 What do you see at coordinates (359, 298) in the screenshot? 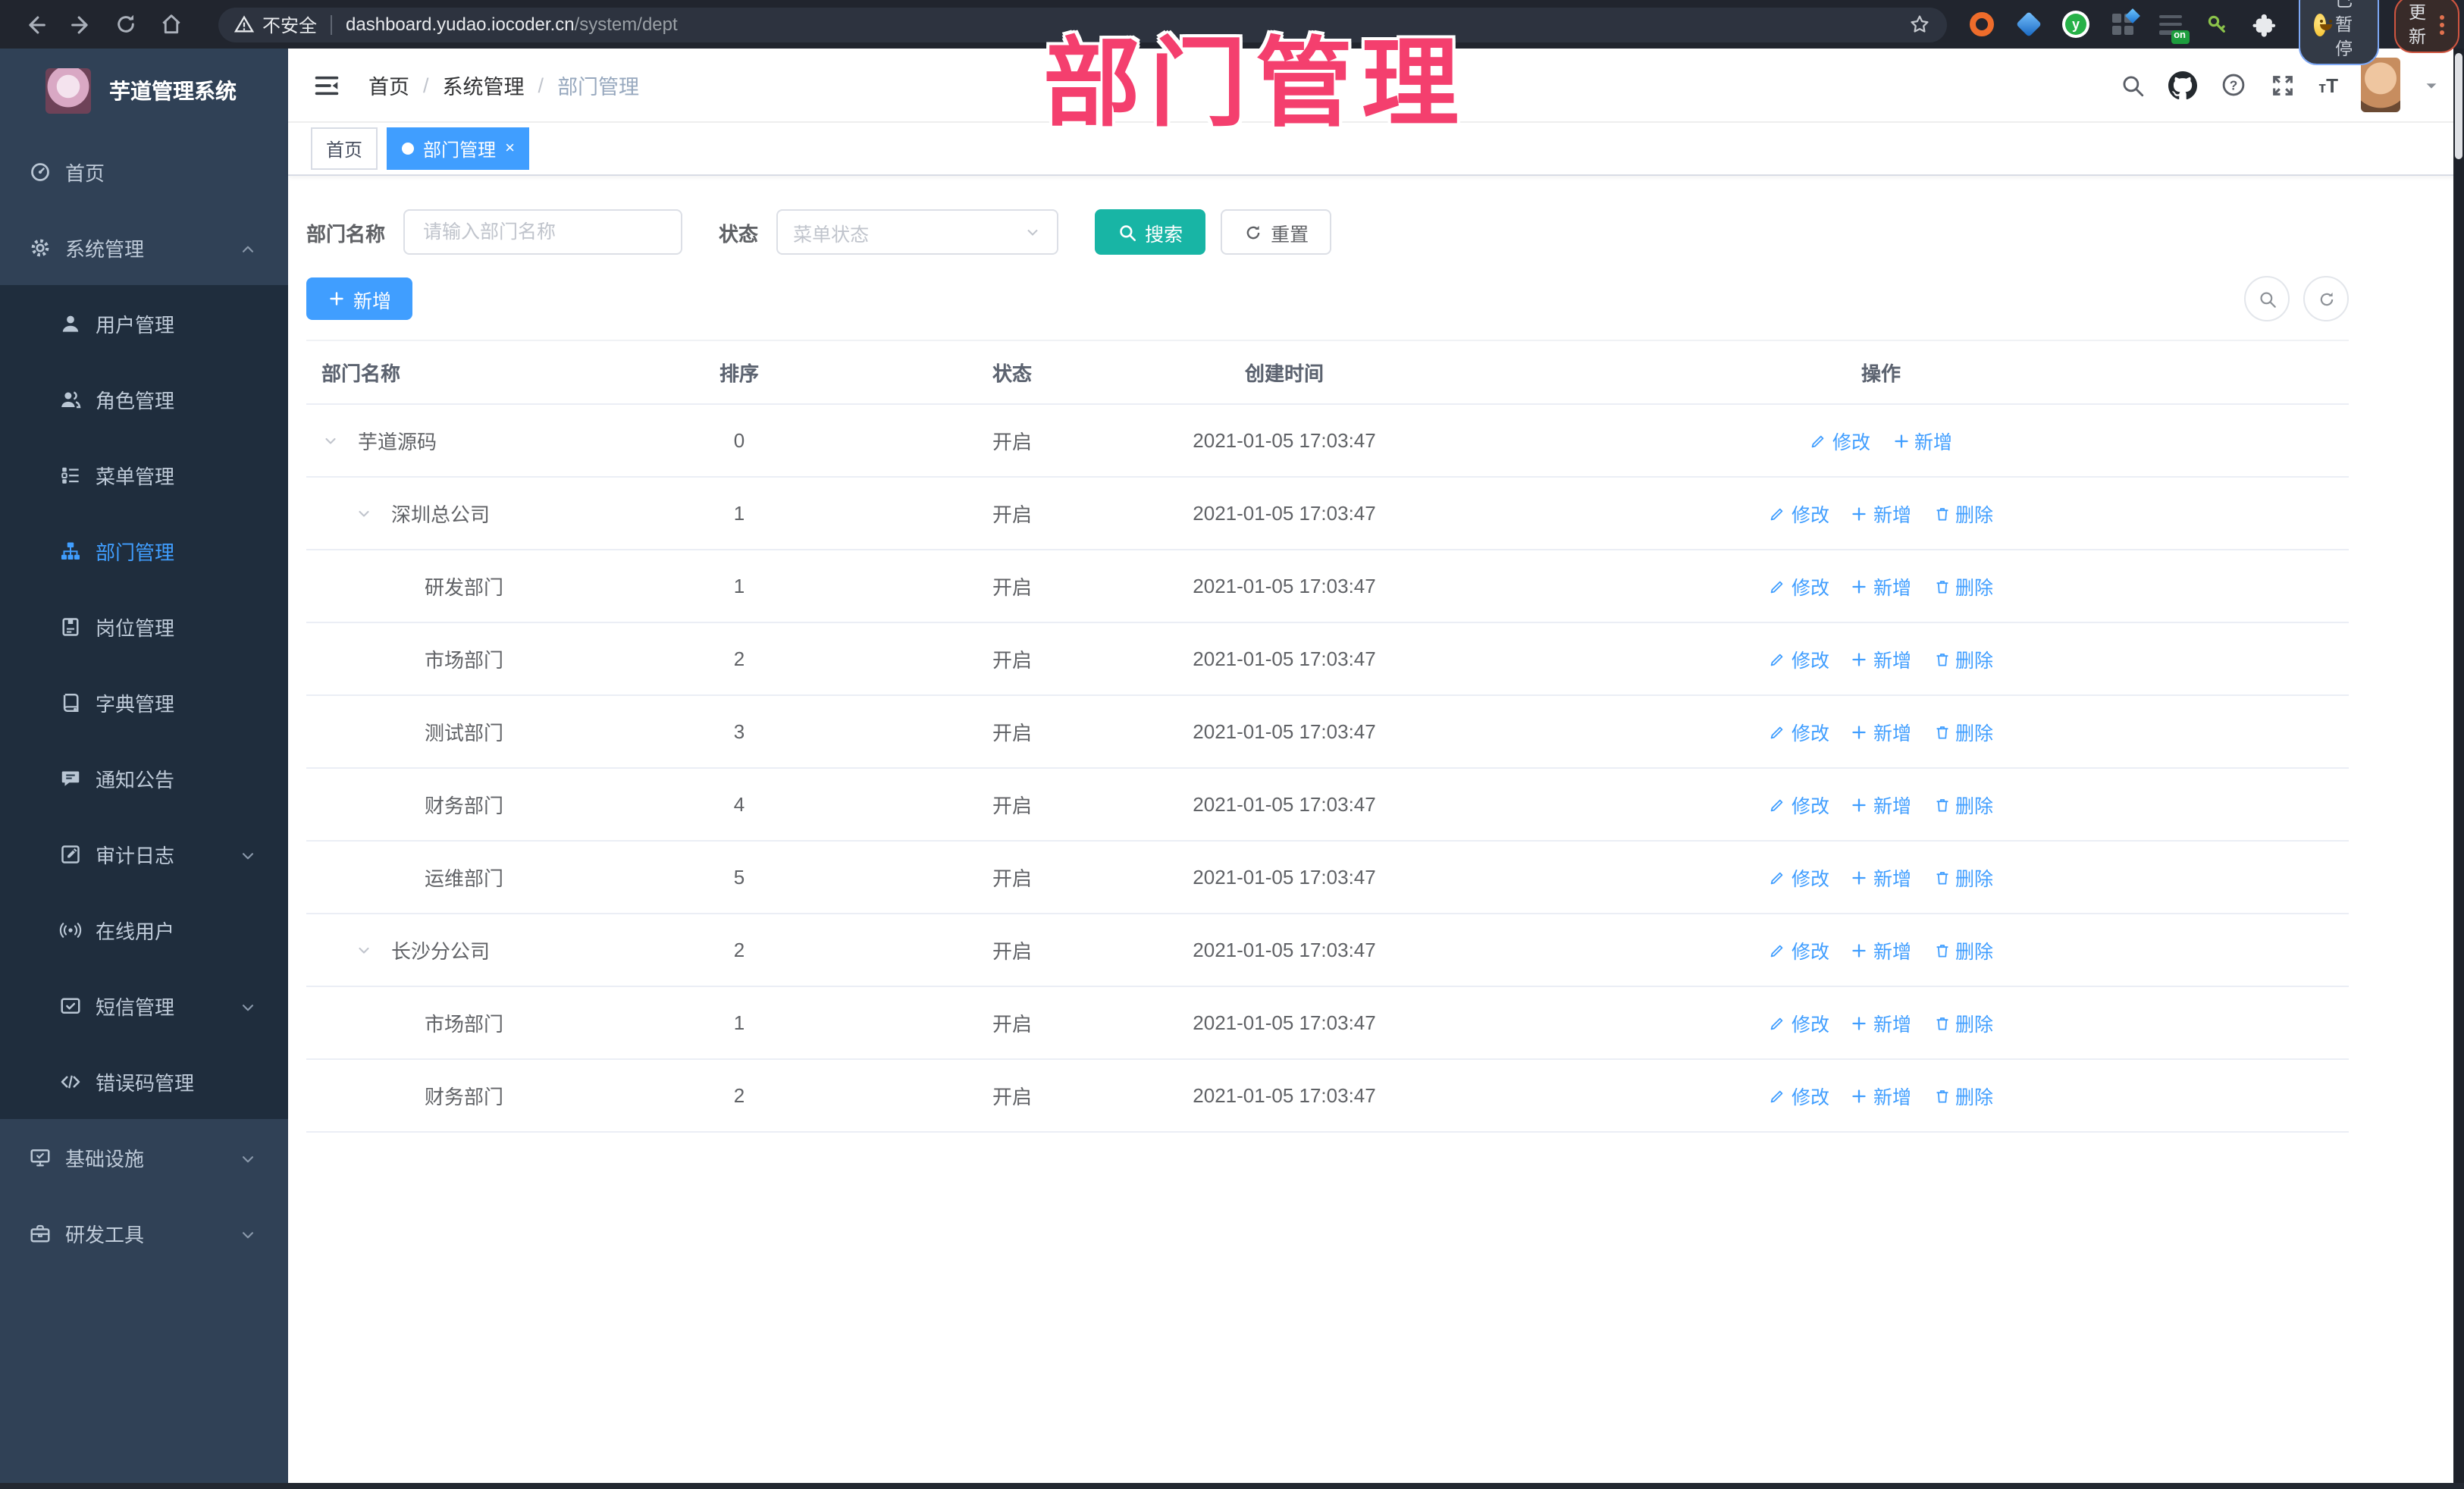
I see `add-button: 新增` at bounding box center [359, 298].